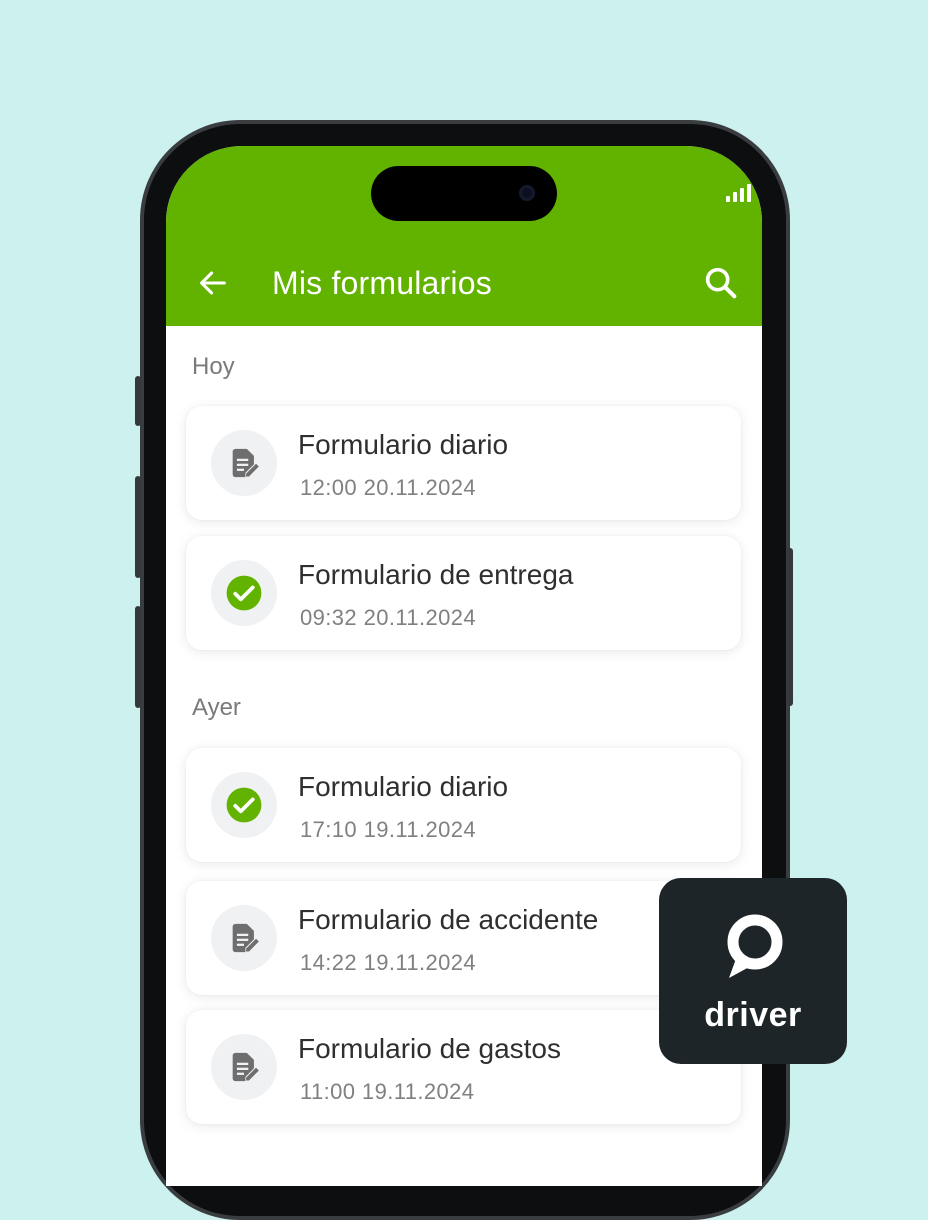 The image size is (928, 1220). I want to click on driver-brand-badge: driver, so click(753, 971).